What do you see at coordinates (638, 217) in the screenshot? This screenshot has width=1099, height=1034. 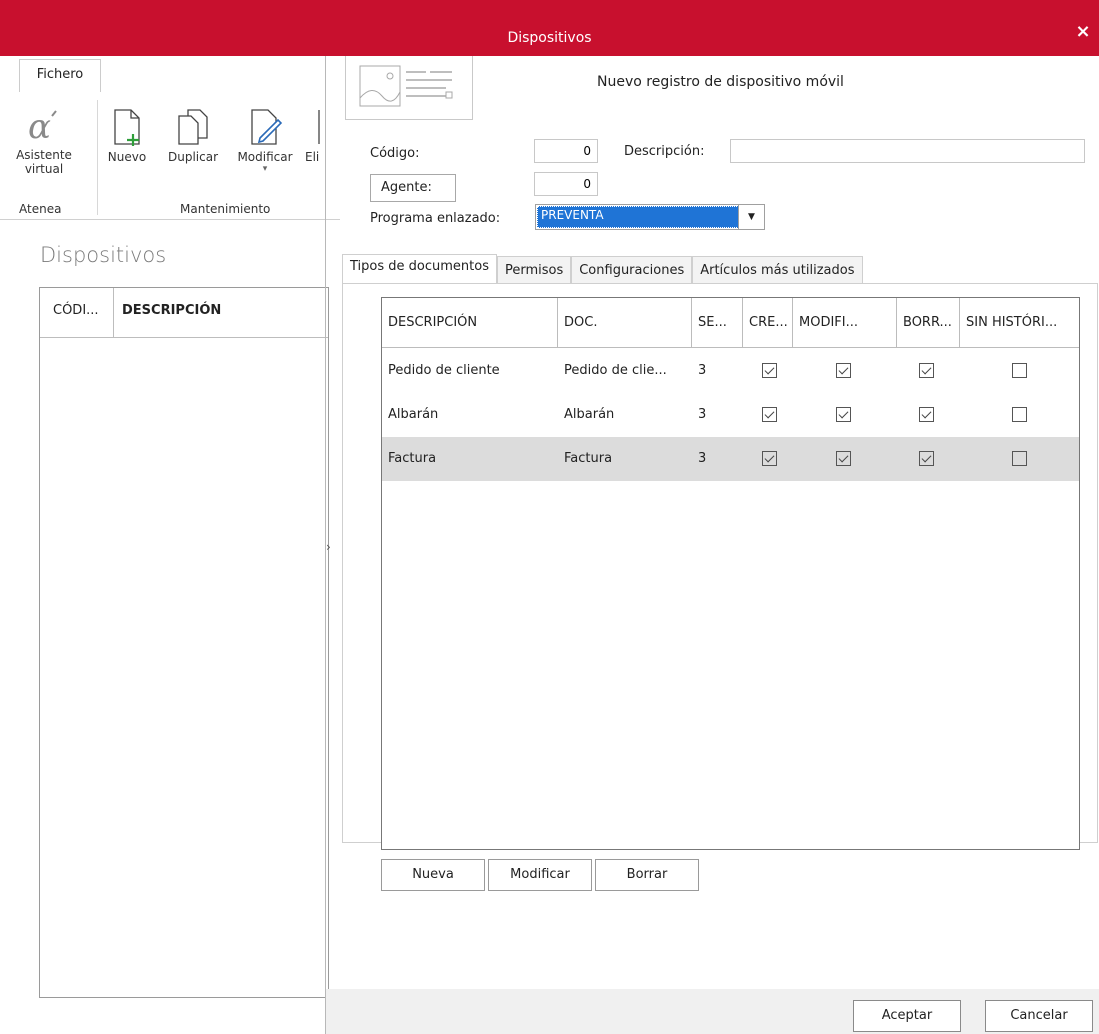 I see `programa-selected-value: PREVENTA` at bounding box center [638, 217].